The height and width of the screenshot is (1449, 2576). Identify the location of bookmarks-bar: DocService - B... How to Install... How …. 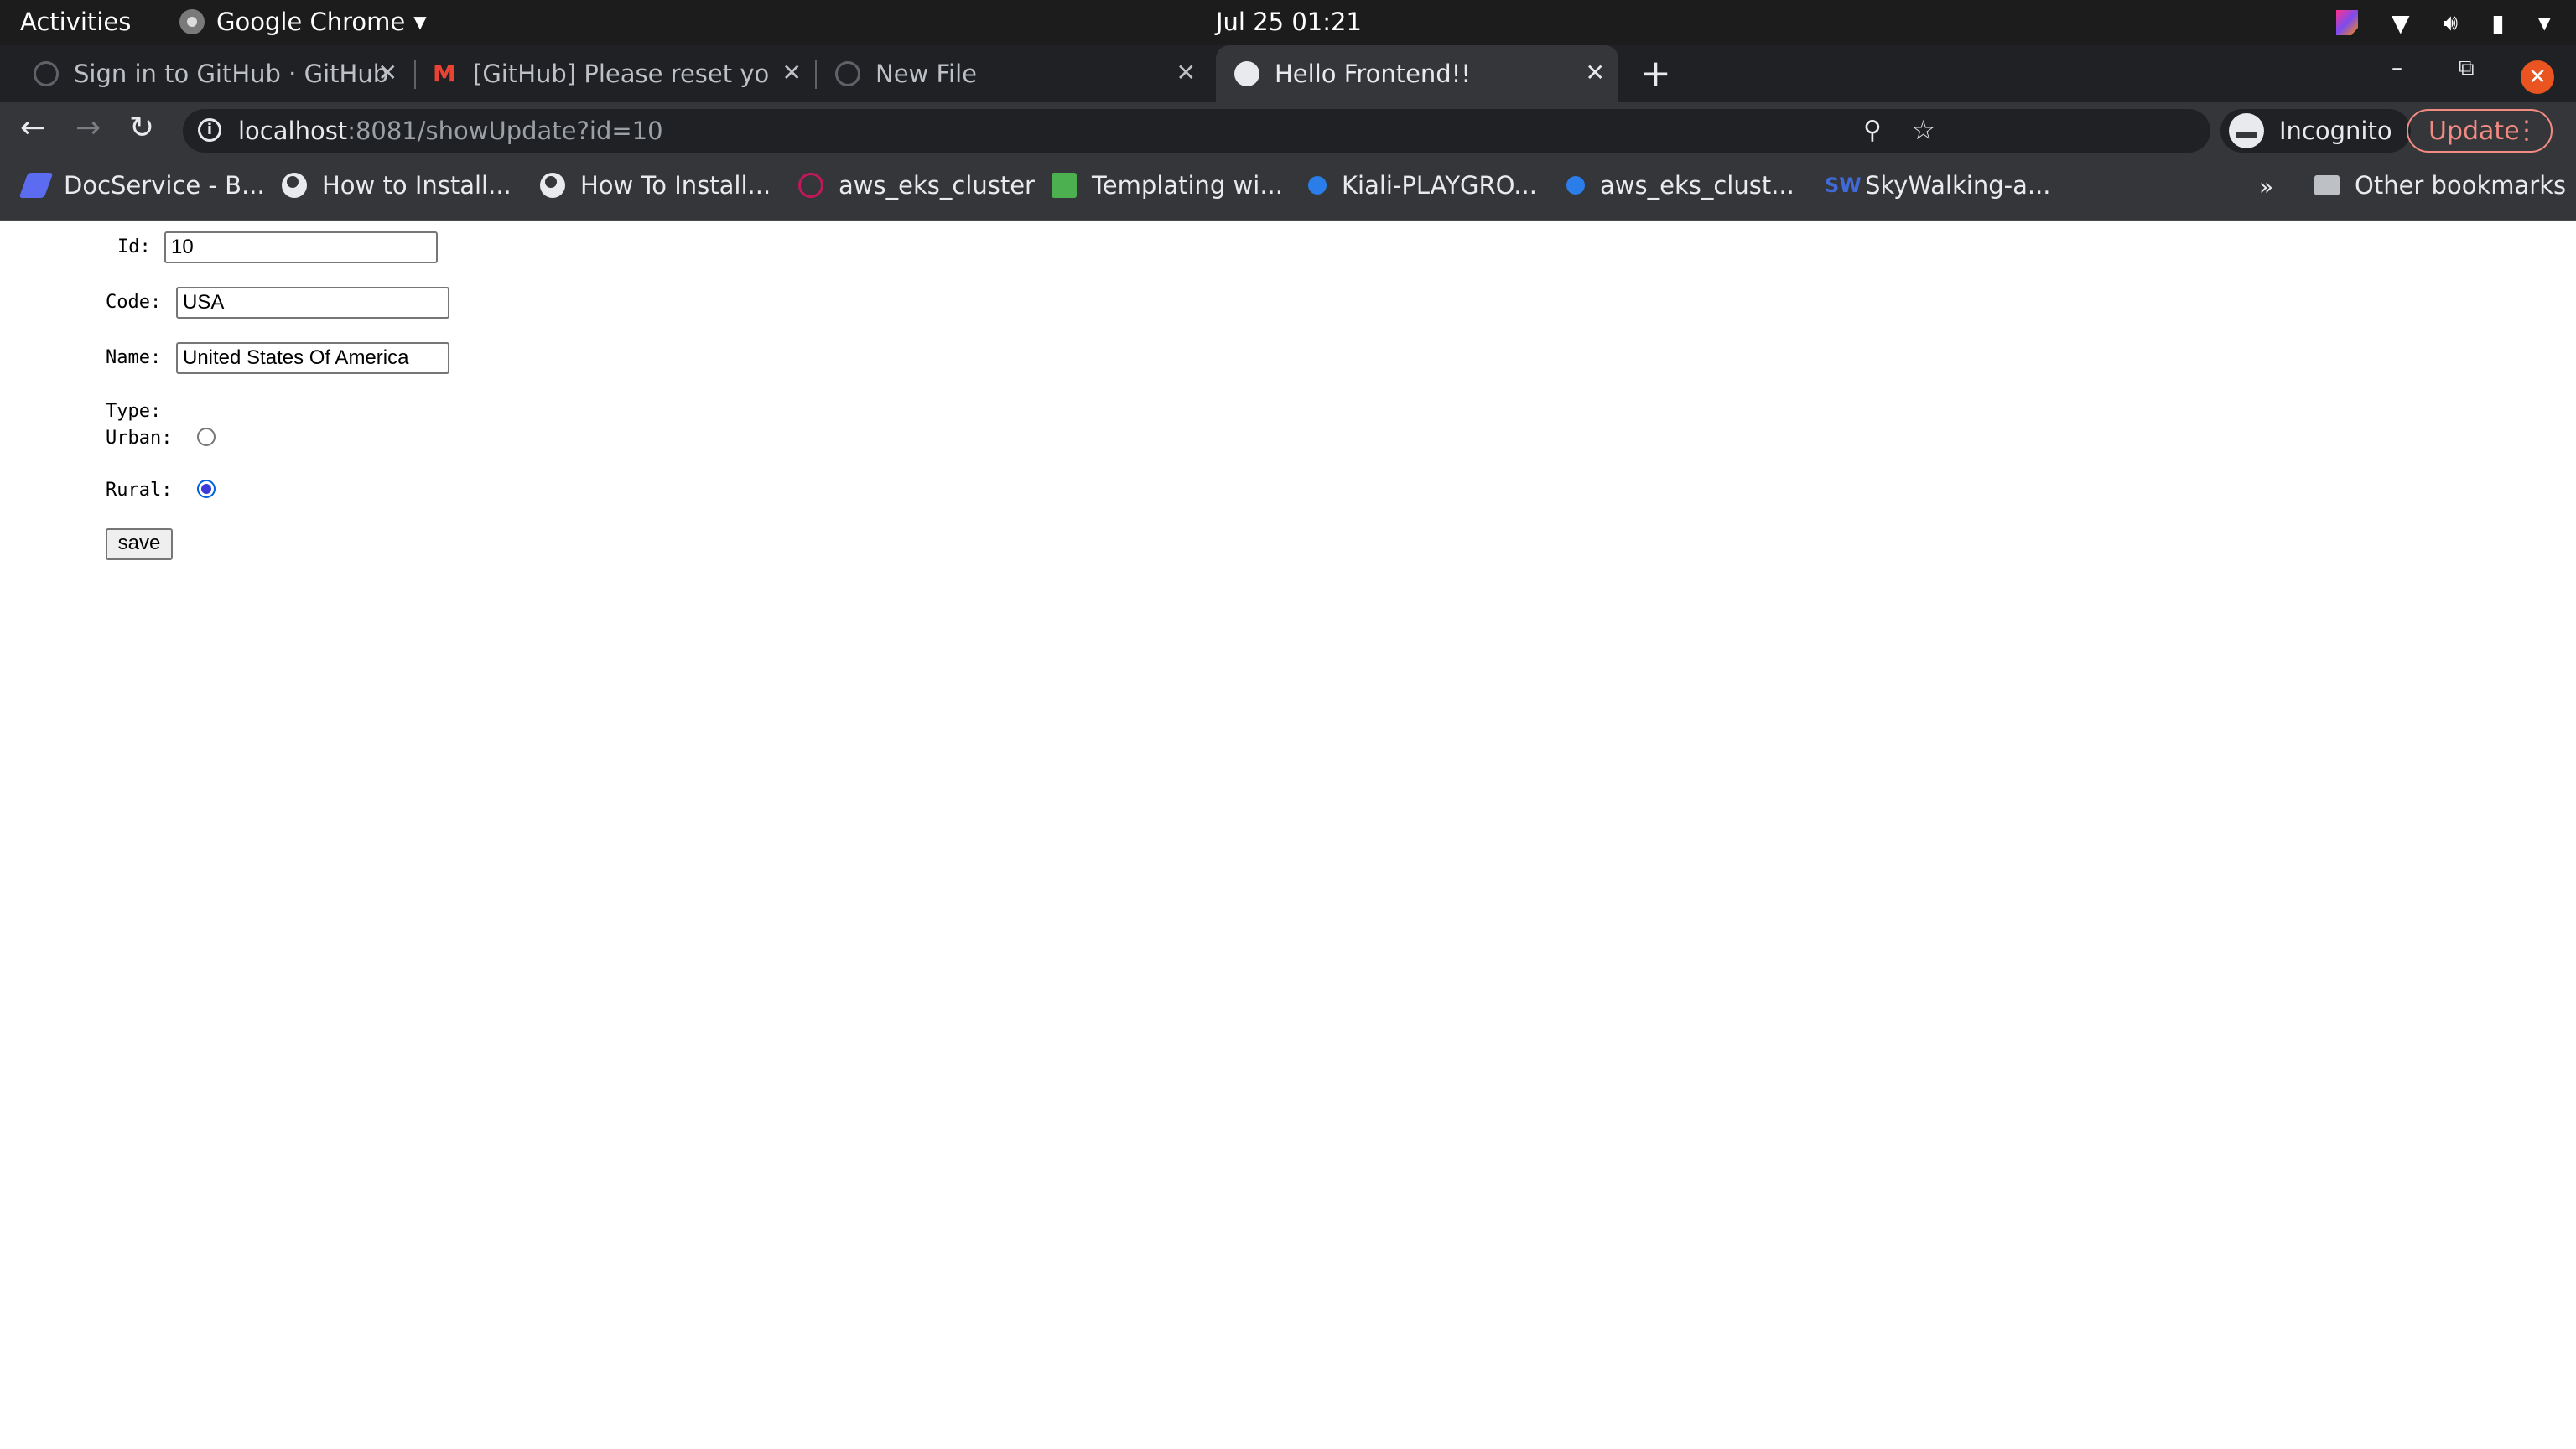
(1288, 189).